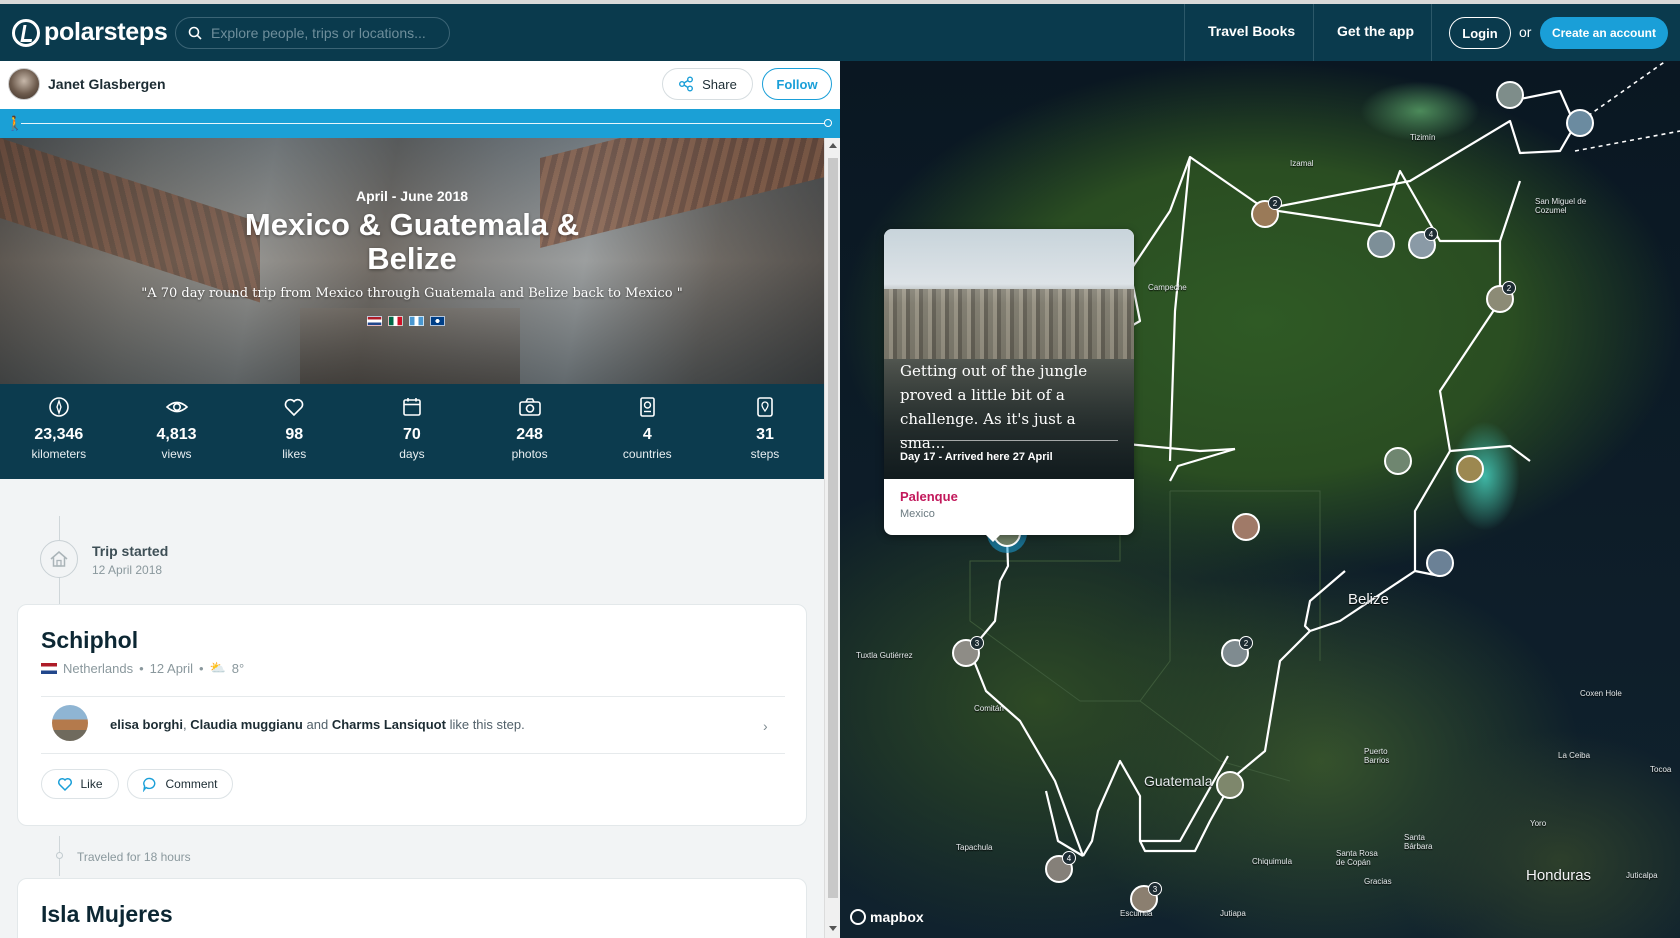 The image size is (1680, 938). Describe the element at coordinates (989, 708) in the screenshot. I see `map-label-comitan: Comitán` at that location.